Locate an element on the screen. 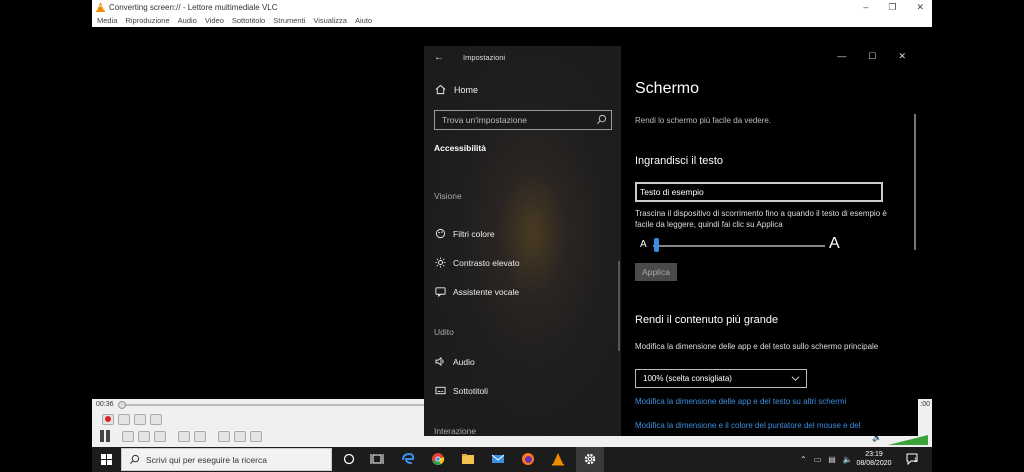 The image size is (1024, 472). vlc-menu-aiuto: Aiuto is located at coordinates (363, 20).